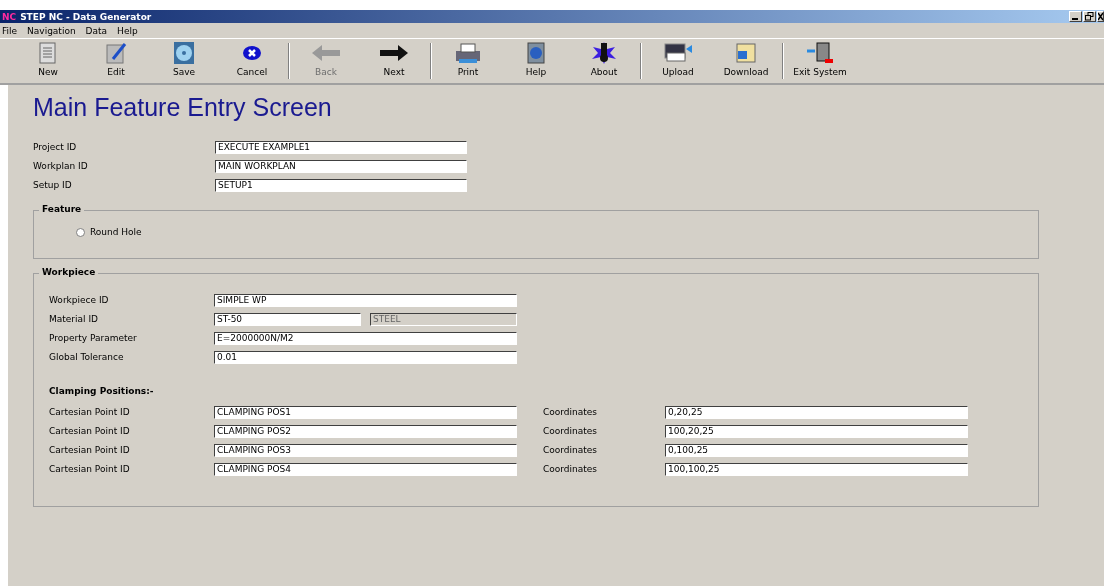  I want to click on input-field: MAIN WORKPLAN, so click(341, 166).